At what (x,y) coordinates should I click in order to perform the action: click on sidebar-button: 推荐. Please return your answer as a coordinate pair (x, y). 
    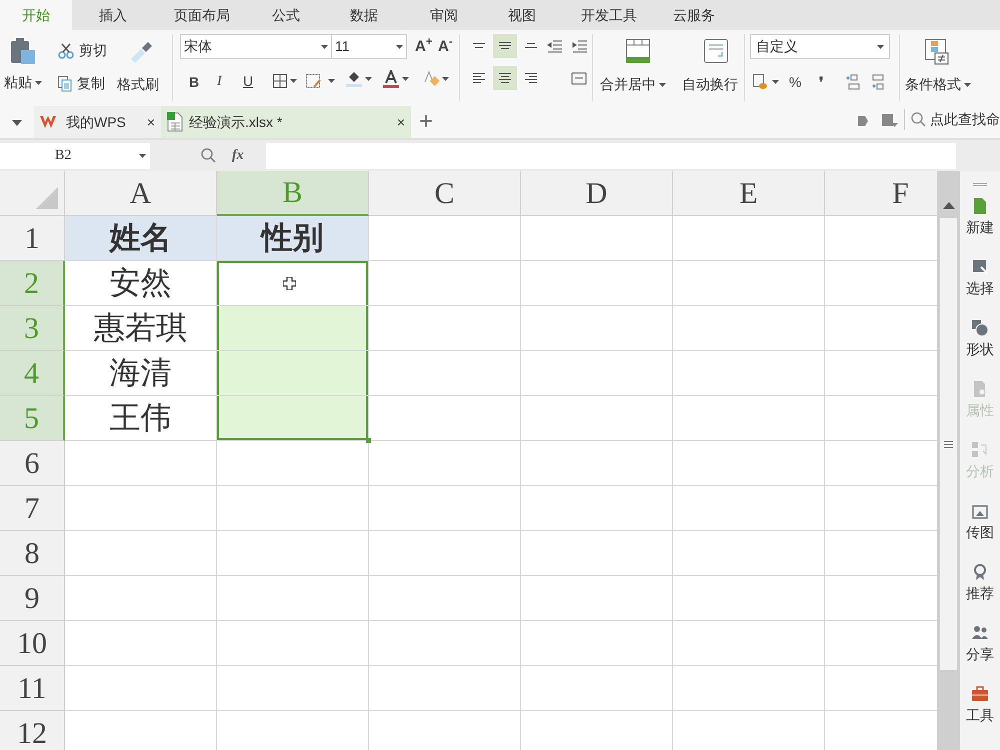
    Looking at the image, I should click on (980, 594).